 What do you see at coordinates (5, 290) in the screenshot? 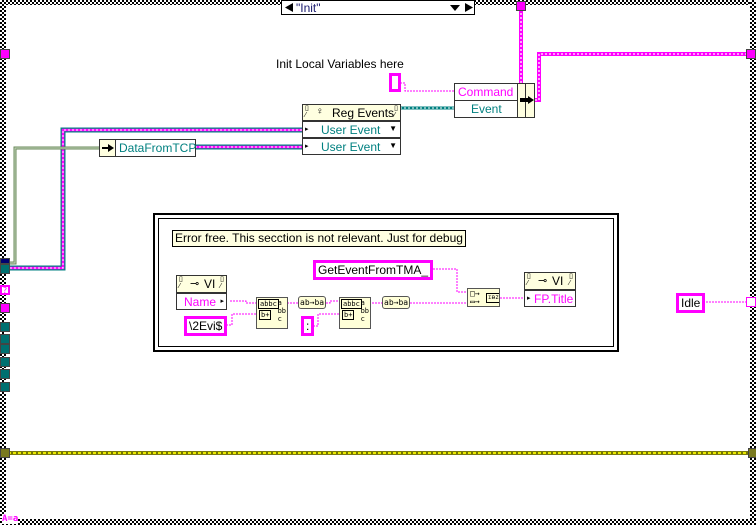
I see `tunnel-unknown: ?` at bounding box center [5, 290].